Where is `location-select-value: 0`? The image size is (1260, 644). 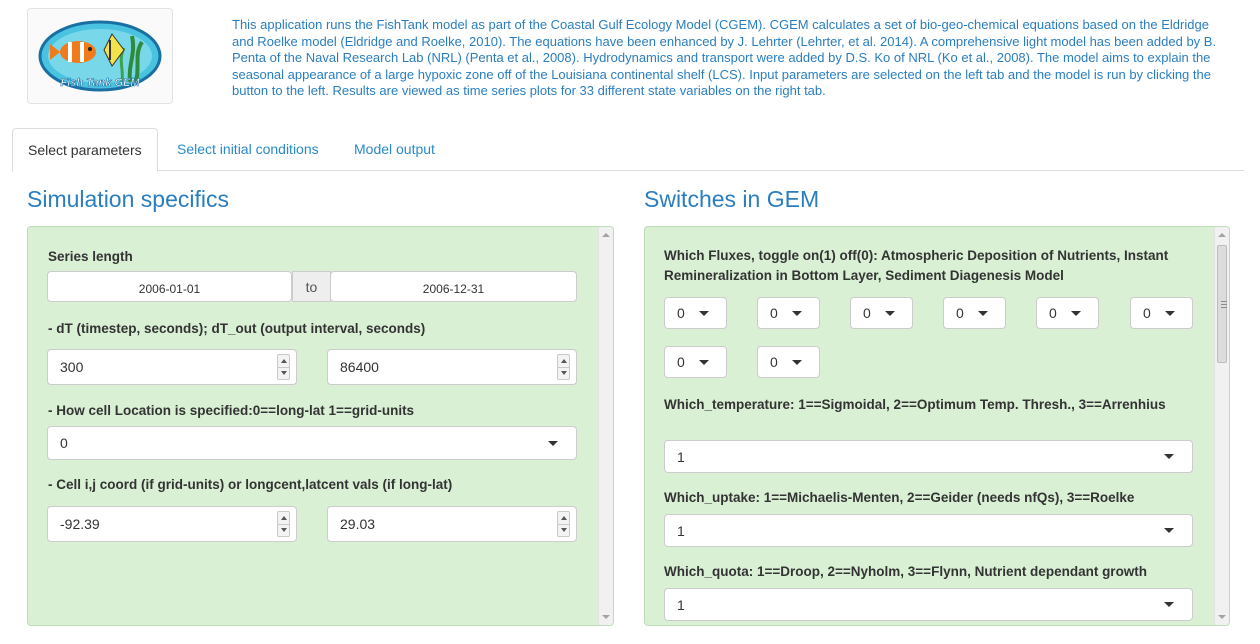
location-select-value: 0 is located at coordinates (64, 443).